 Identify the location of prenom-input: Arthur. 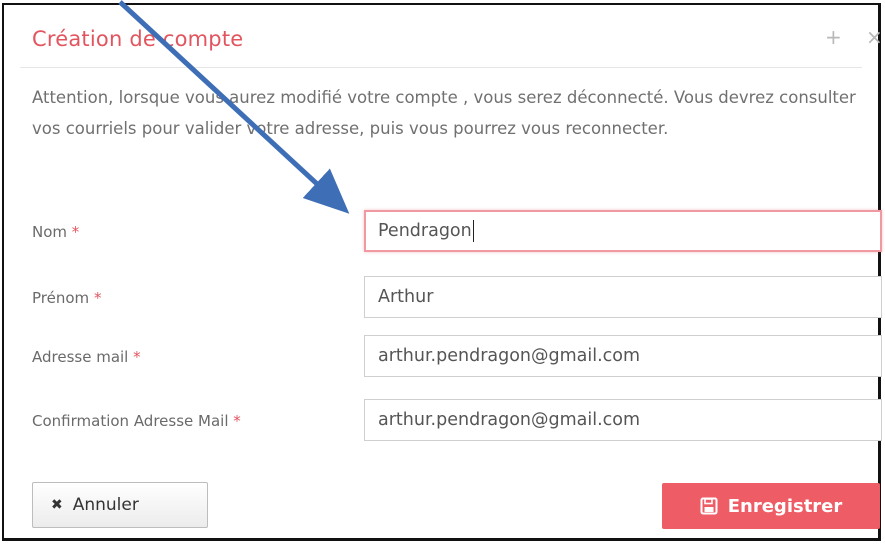
(623, 297).